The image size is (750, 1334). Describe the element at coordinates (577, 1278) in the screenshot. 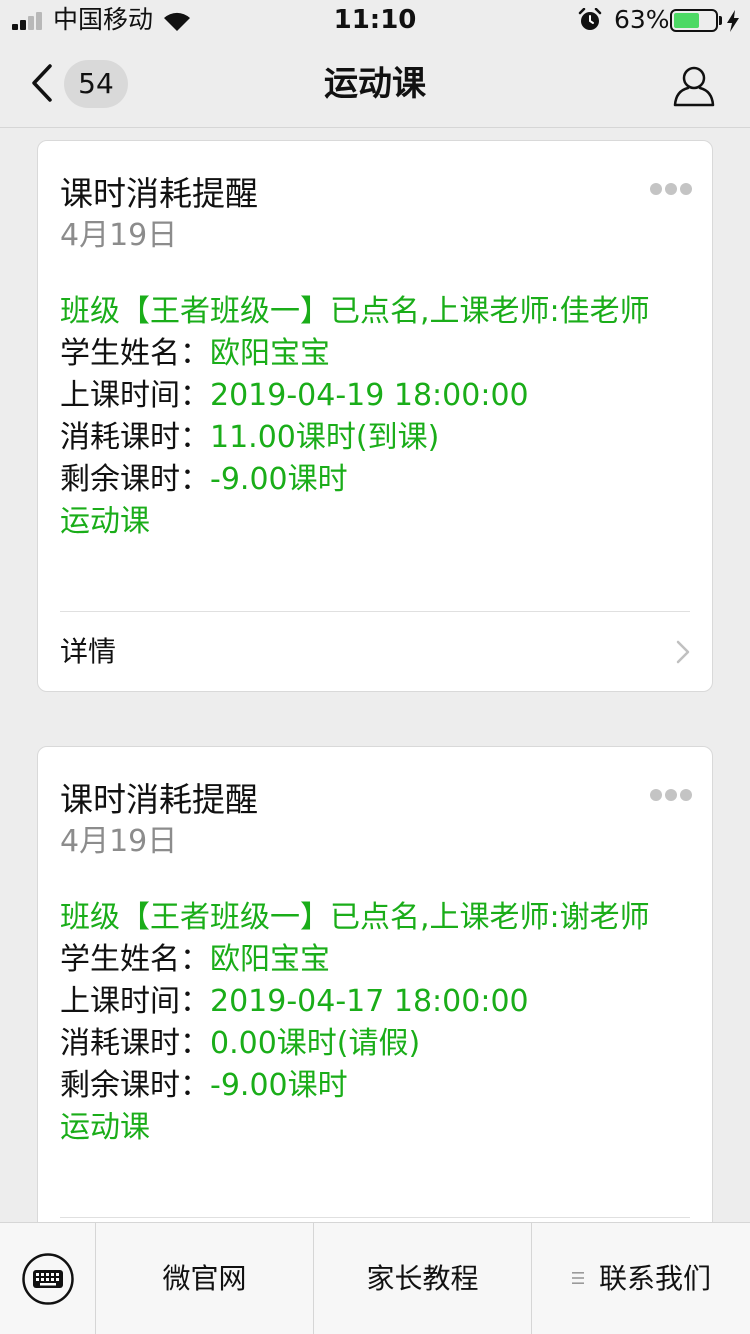

I see `menu-lines-icon` at that location.